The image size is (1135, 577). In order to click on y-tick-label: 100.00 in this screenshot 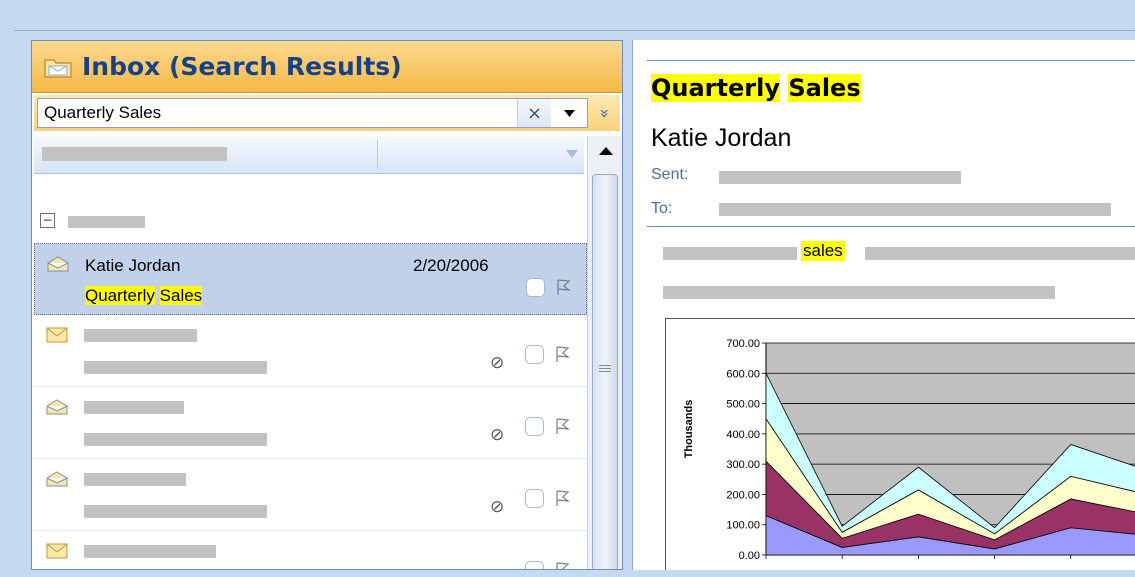, I will do `click(743, 526)`.